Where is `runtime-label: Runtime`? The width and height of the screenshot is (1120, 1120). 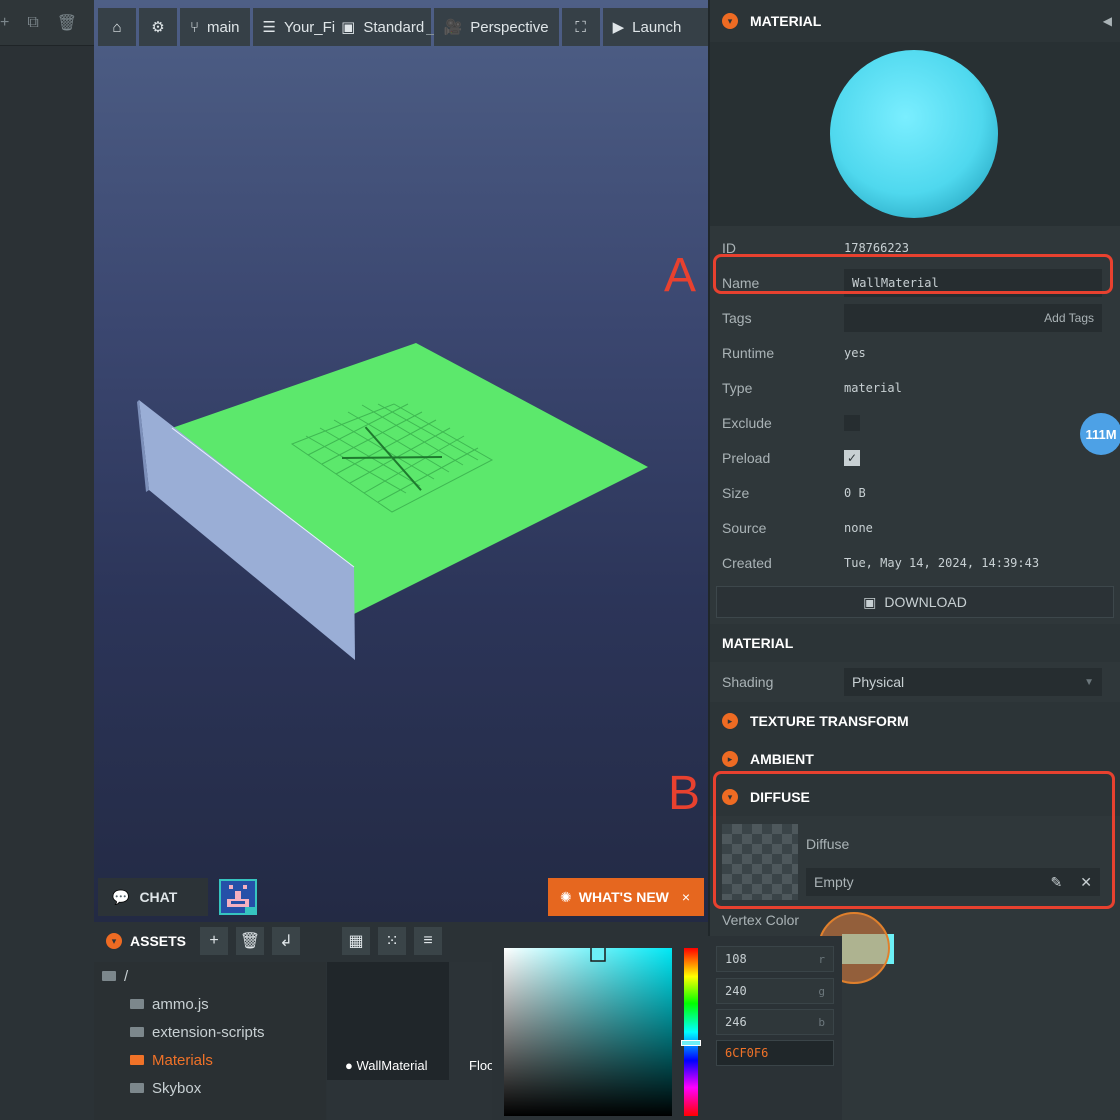 runtime-label: Runtime is located at coordinates (748, 352).